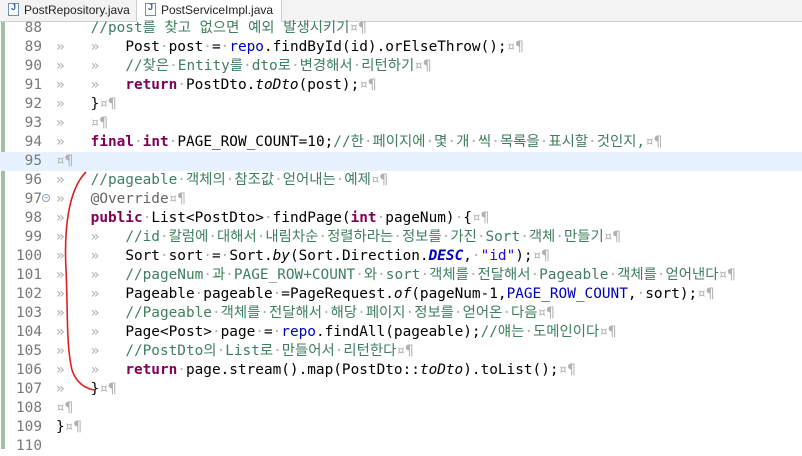  I want to click on line-number: 109, so click(29, 427).